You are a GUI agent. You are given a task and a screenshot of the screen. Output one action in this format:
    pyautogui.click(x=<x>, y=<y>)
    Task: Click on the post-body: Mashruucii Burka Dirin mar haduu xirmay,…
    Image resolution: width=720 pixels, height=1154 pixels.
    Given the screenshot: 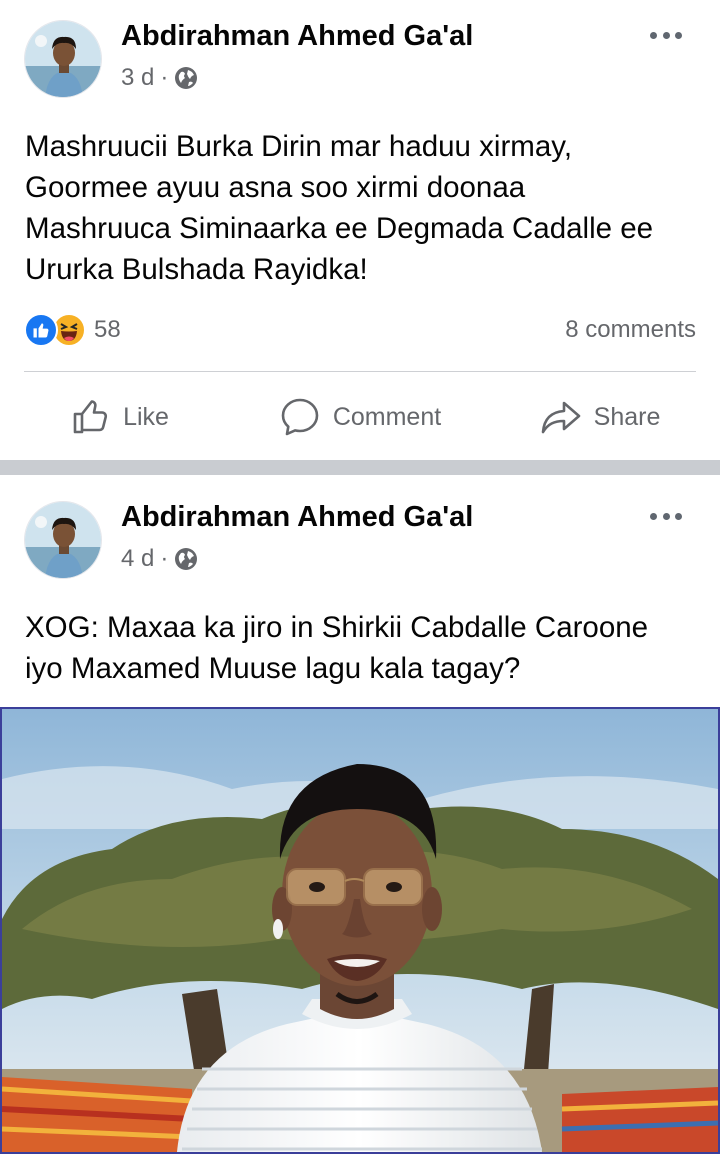 What is the action you would take?
    pyautogui.click(x=362, y=208)
    